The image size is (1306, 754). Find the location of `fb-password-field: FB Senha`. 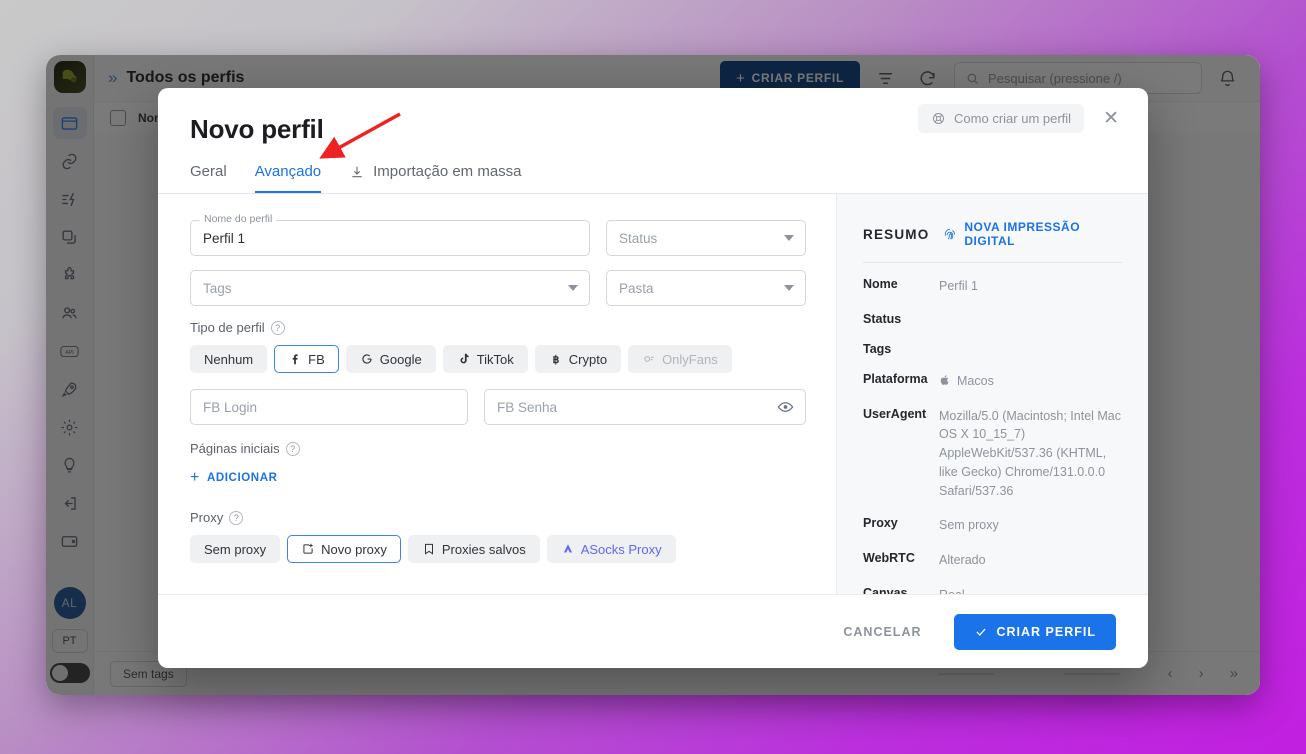

fb-password-field: FB Senha is located at coordinates (645, 407).